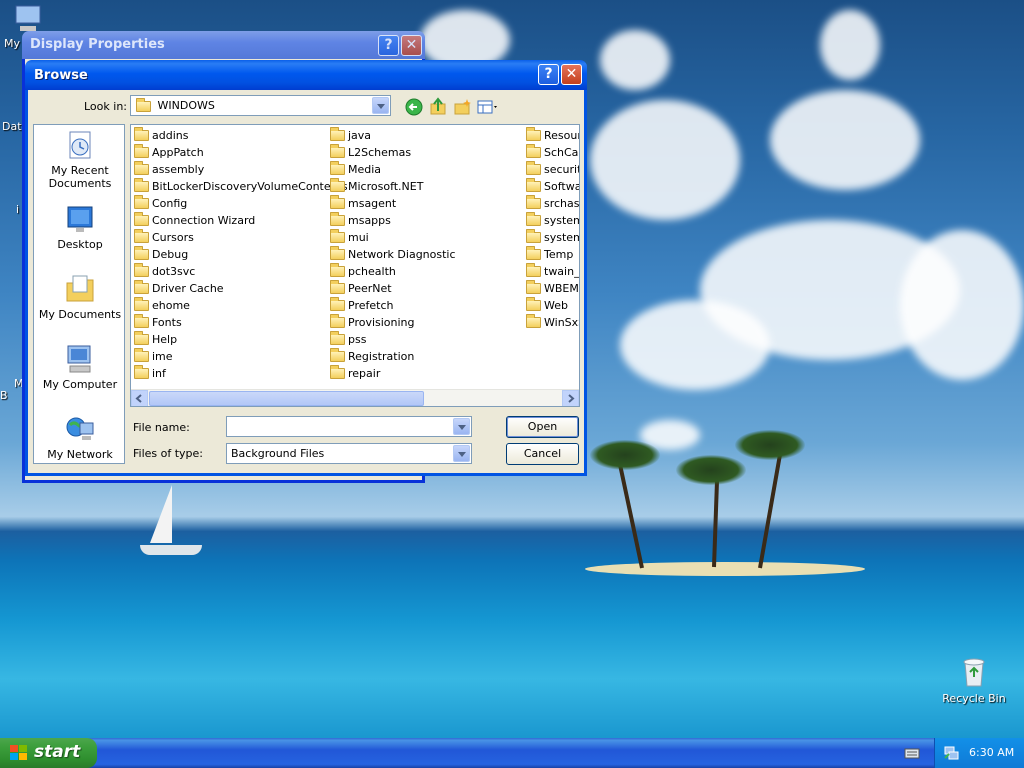  What do you see at coordinates (241, 305) in the screenshot?
I see `folder-item: ehome` at bounding box center [241, 305].